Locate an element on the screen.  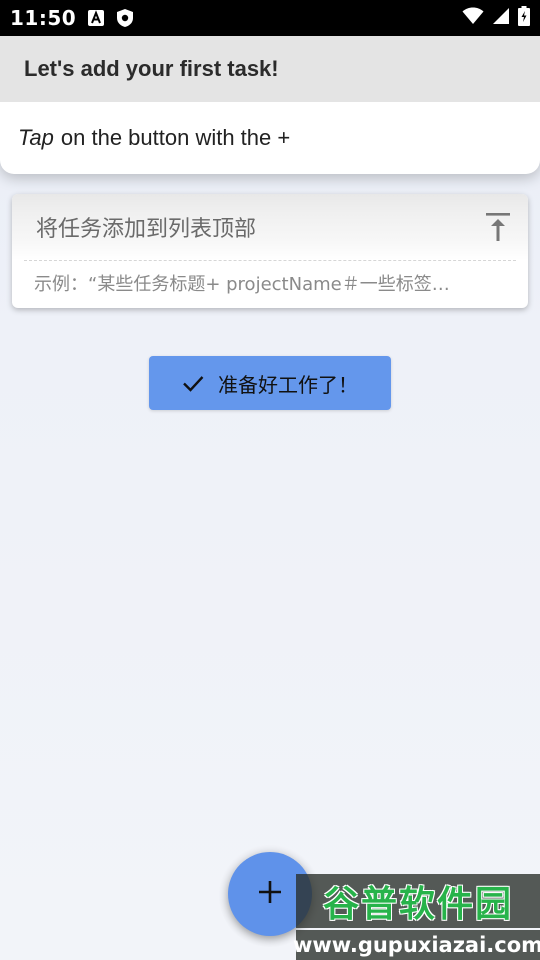
tutorial-body-text: on the button with the + is located at coordinates (175, 137).